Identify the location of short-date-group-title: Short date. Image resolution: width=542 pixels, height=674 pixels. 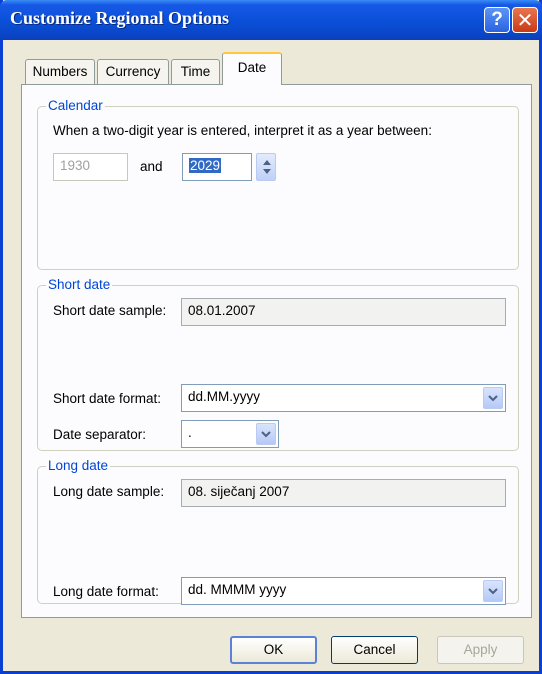
(79, 284).